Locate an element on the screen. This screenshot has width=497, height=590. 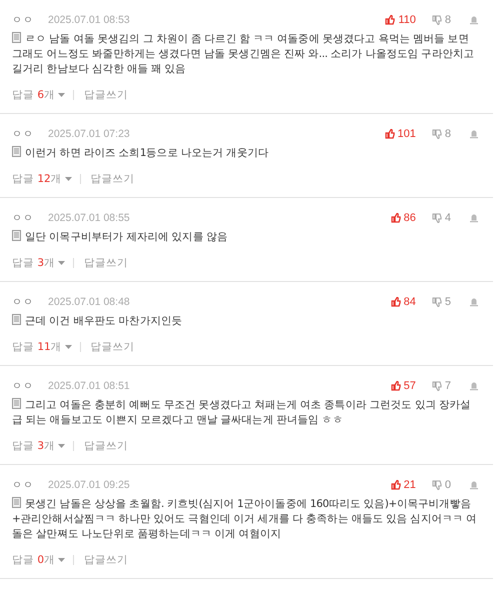
comment-text: 그리고 여돌은 충분히 예뻐도 무조건 못생겼다고 쳐패는게 여초 종특이라 그런것도 있긔 장카설 급 되는 애들보고도 이쁜지 모르겠다고 맨날 글싸대는게 판녀들임 ㅎㅎ is located at coordinates (242, 413).